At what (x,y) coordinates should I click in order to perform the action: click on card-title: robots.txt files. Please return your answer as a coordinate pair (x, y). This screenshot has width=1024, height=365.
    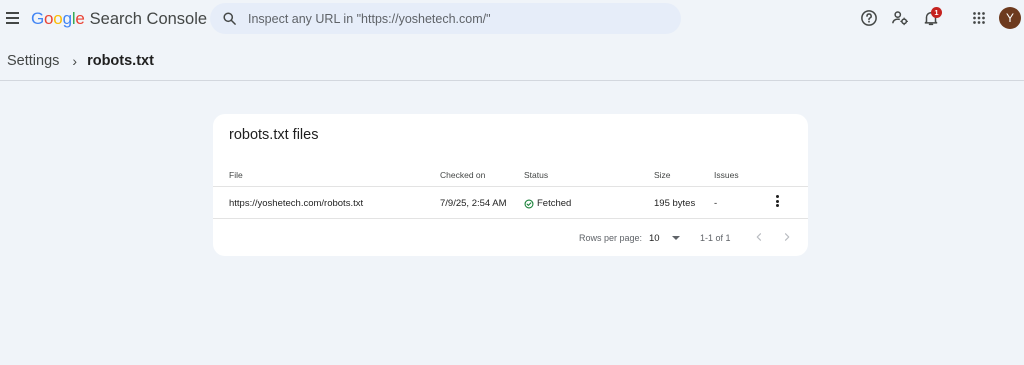
    Looking at the image, I should click on (274, 135).